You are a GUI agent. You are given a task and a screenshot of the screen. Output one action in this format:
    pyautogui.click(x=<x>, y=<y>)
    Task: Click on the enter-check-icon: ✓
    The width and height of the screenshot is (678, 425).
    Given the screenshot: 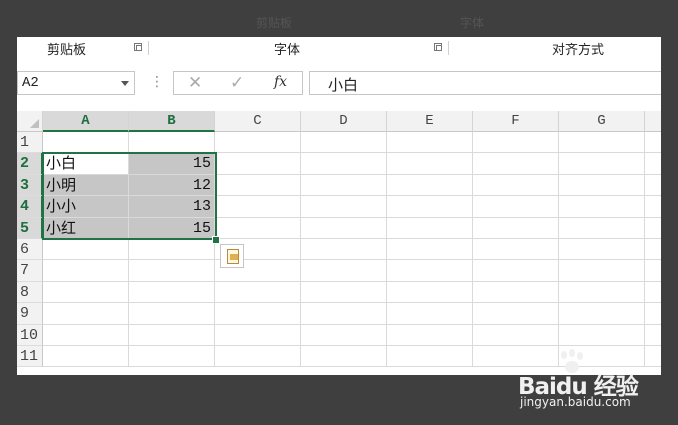 What is the action you would take?
    pyautogui.click(x=237, y=83)
    